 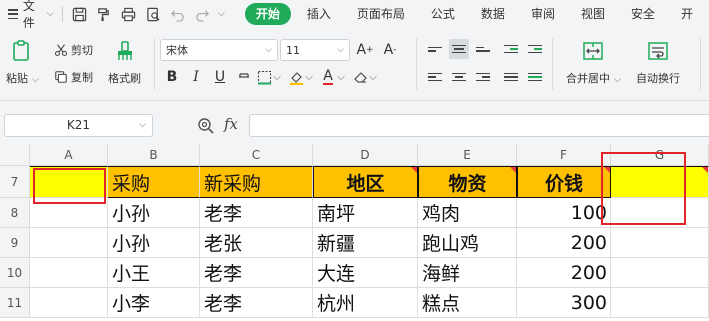 I want to click on tab-home: 开始, so click(x=267, y=14).